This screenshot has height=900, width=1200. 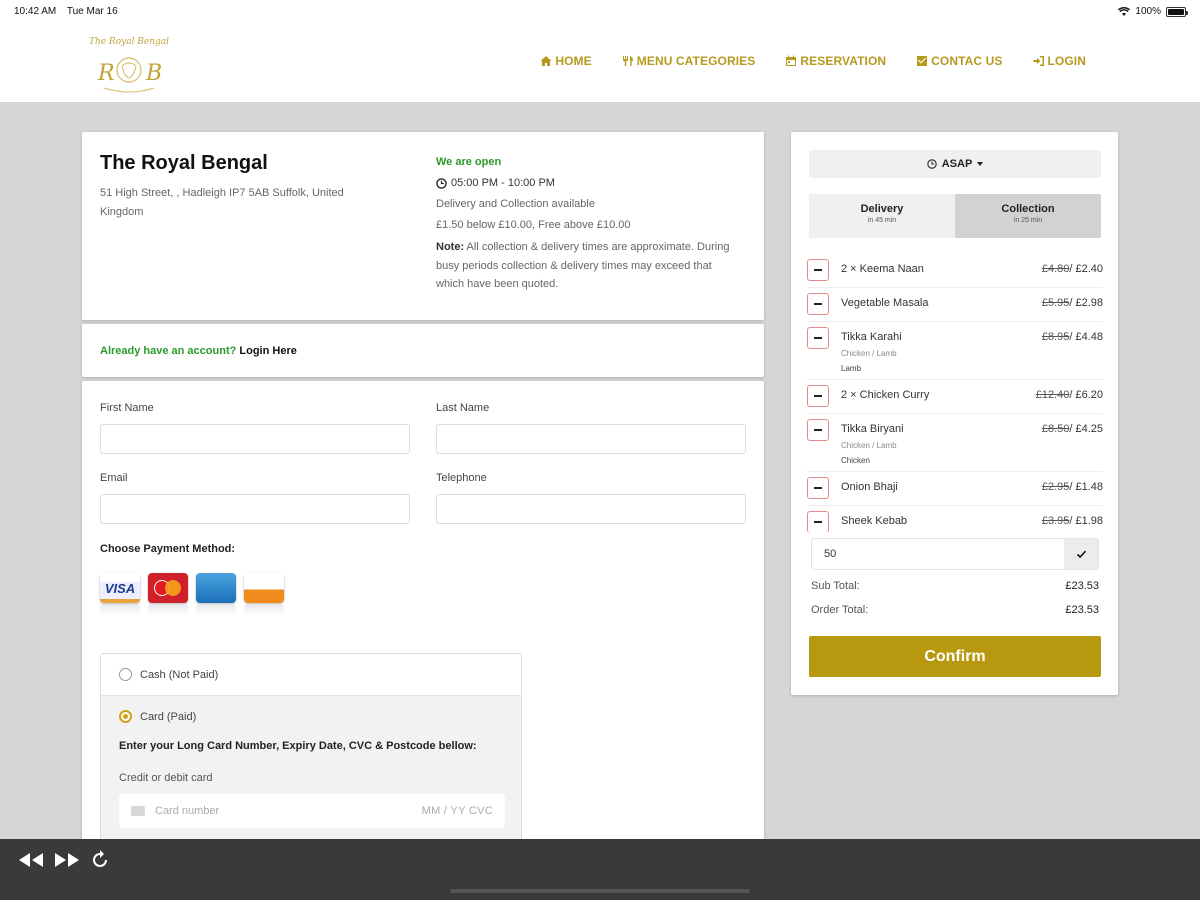 What do you see at coordinates (573, 61) in the screenshot?
I see `nav-home-label: HOME` at bounding box center [573, 61].